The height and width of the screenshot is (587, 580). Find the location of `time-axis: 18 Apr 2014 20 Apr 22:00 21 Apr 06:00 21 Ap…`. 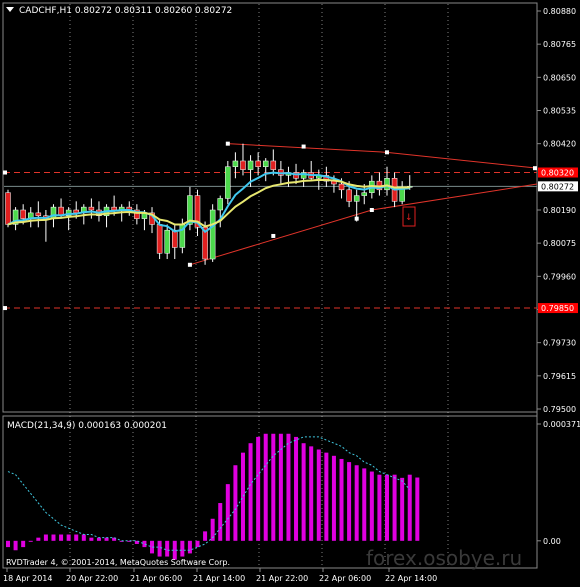

time-axis: 18 Apr 2014 20 Apr 22:00 21 Apr 06:00 21 Ap… is located at coordinates (220, 575).